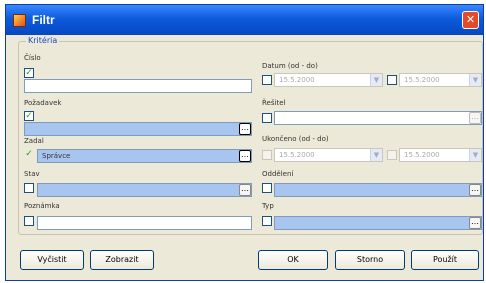 This screenshot has height=283, width=486. I want to click on ukonceno-from-dropdown-icon: ▼, so click(376, 155).